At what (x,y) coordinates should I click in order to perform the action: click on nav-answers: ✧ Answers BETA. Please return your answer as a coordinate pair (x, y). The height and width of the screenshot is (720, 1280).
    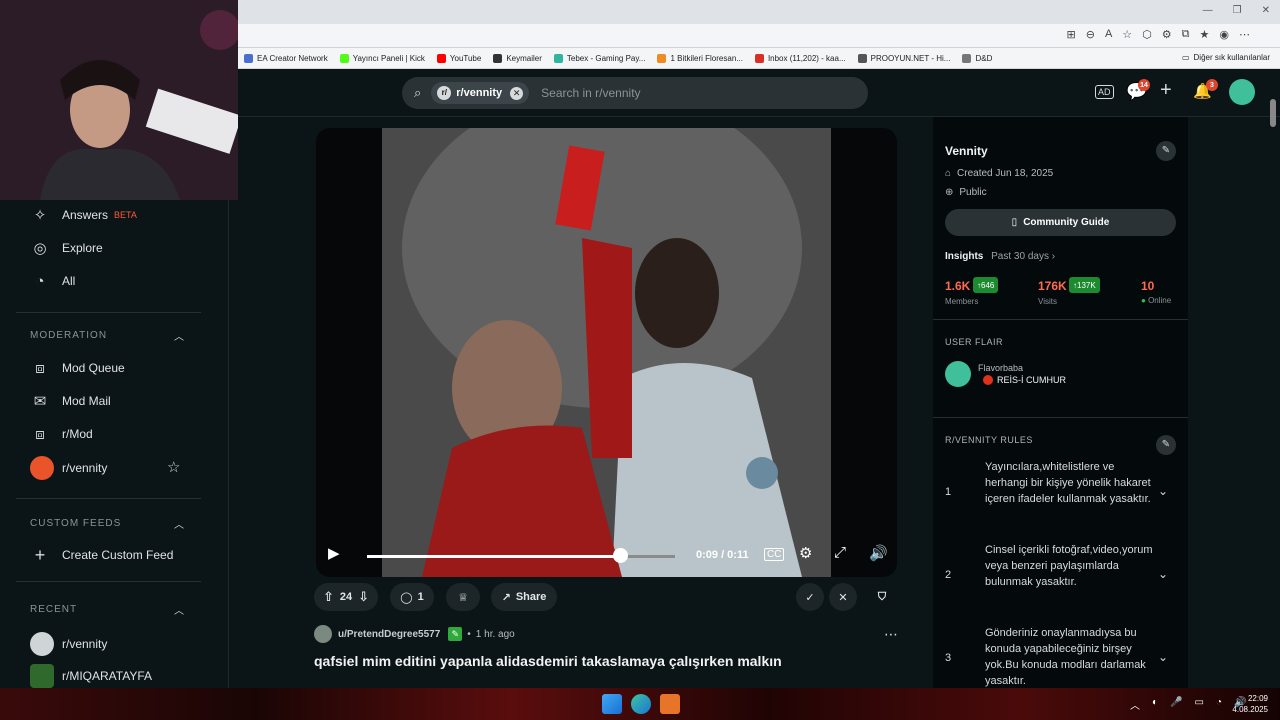
    Looking at the image, I should click on (83, 215).